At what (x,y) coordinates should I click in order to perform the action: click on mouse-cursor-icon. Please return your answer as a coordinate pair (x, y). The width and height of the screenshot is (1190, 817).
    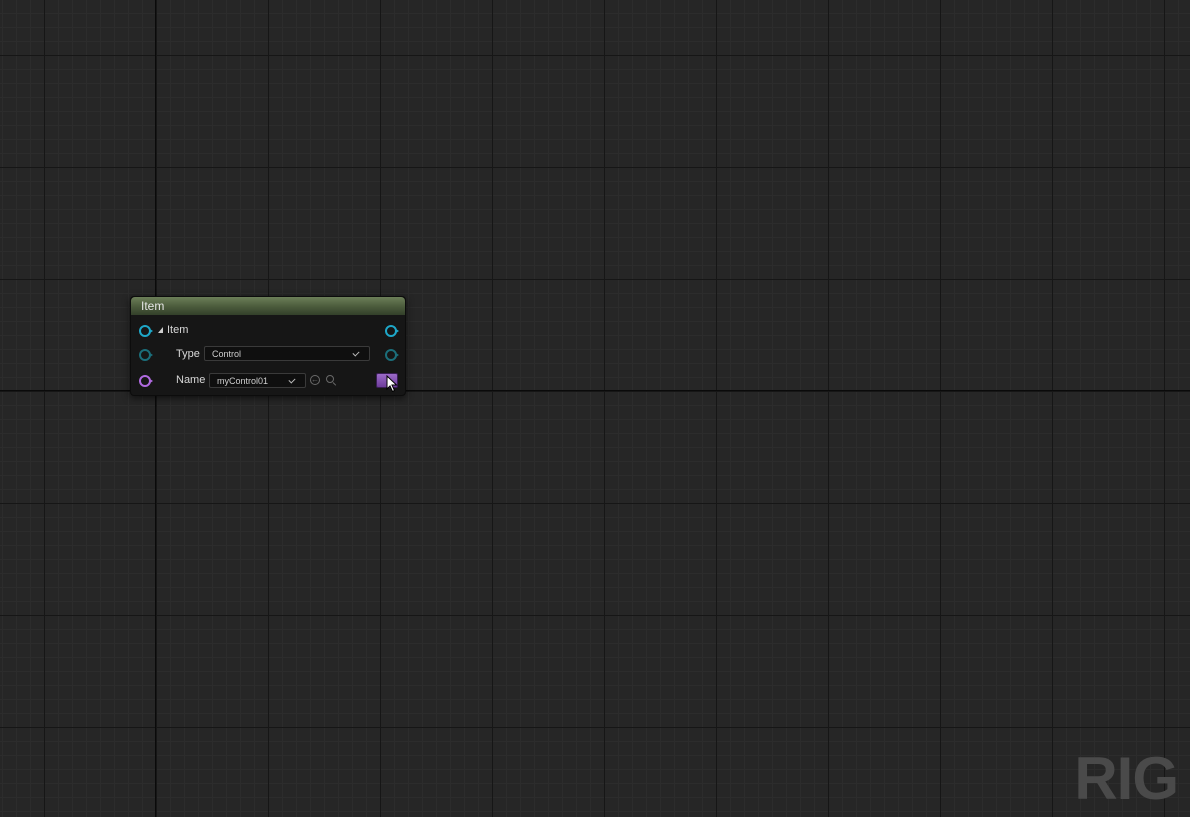
    Looking at the image, I should click on (392, 384).